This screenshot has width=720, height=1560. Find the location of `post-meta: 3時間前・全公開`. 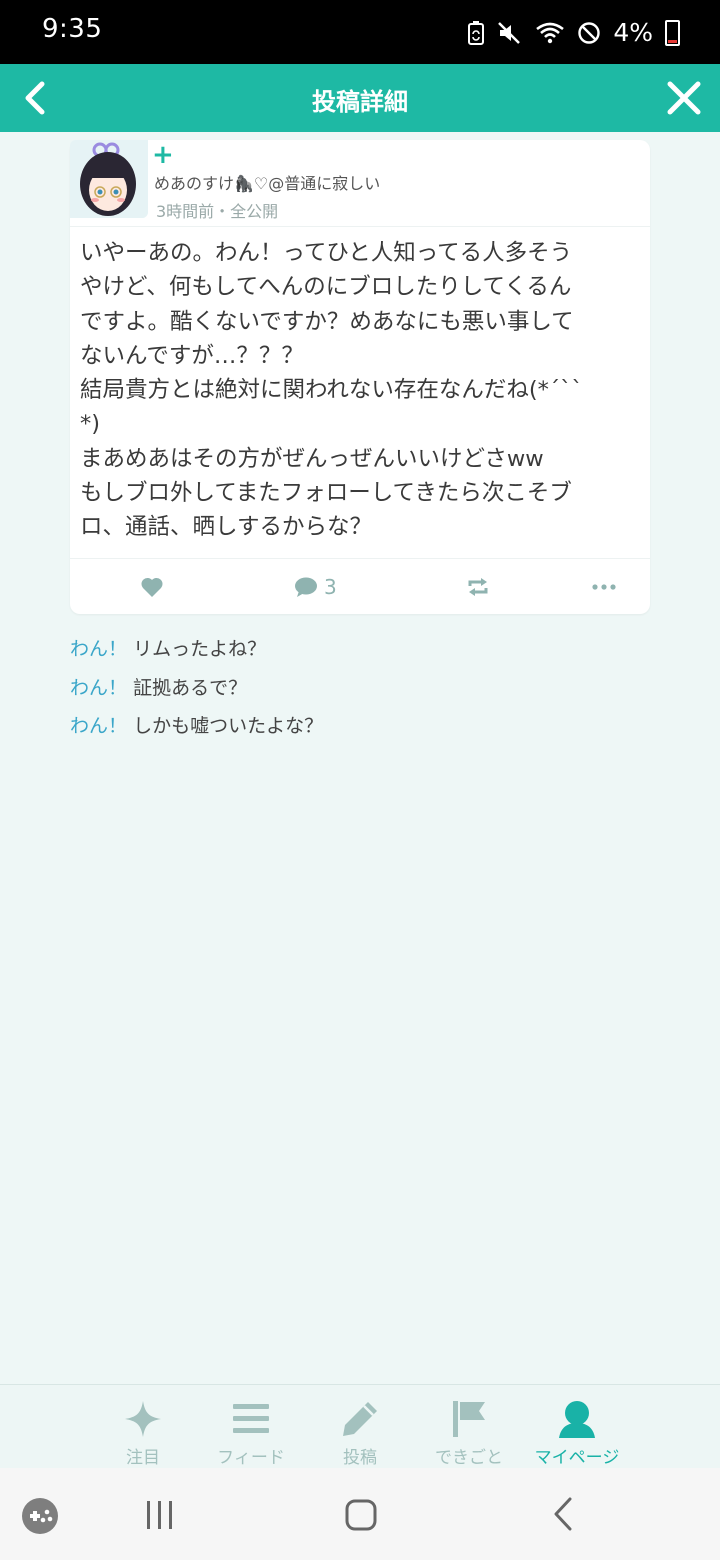

post-meta: 3時間前・全公開 is located at coordinates (217, 211).